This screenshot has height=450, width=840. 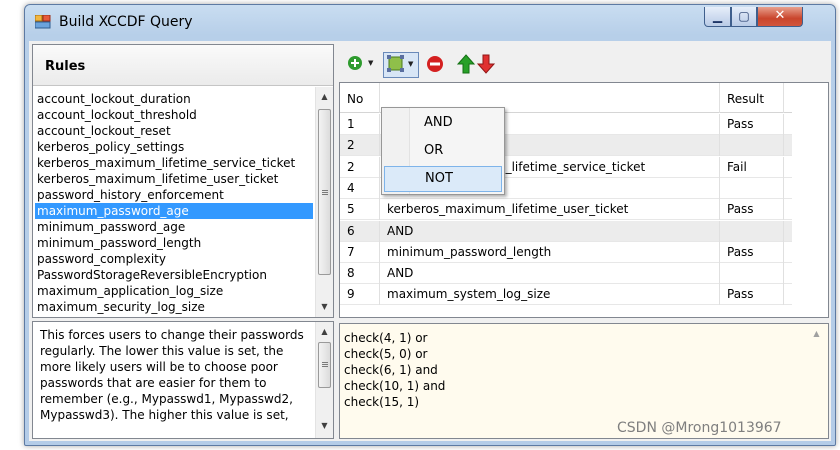 I want to click on rule-item: kerberos_policy_settings, so click(x=174, y=147).